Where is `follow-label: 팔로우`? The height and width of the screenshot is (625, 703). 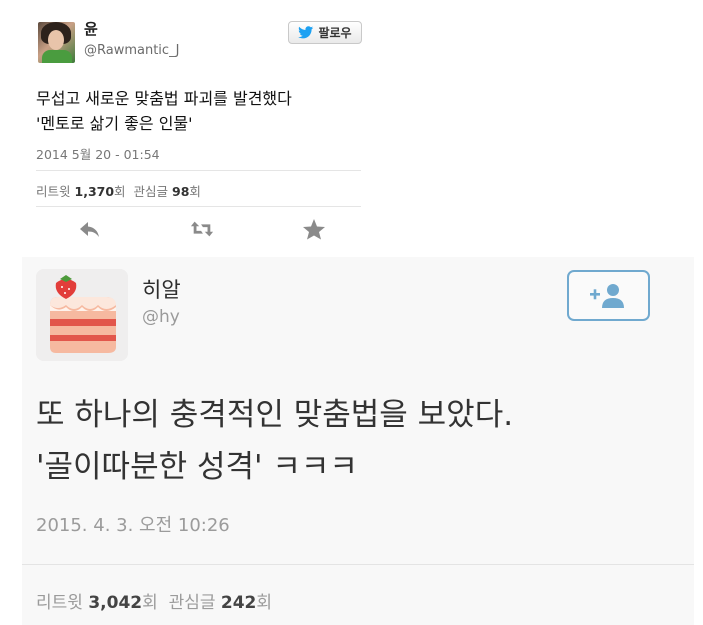 follow-label: 팔로우 is located at coordinates (335, 33).